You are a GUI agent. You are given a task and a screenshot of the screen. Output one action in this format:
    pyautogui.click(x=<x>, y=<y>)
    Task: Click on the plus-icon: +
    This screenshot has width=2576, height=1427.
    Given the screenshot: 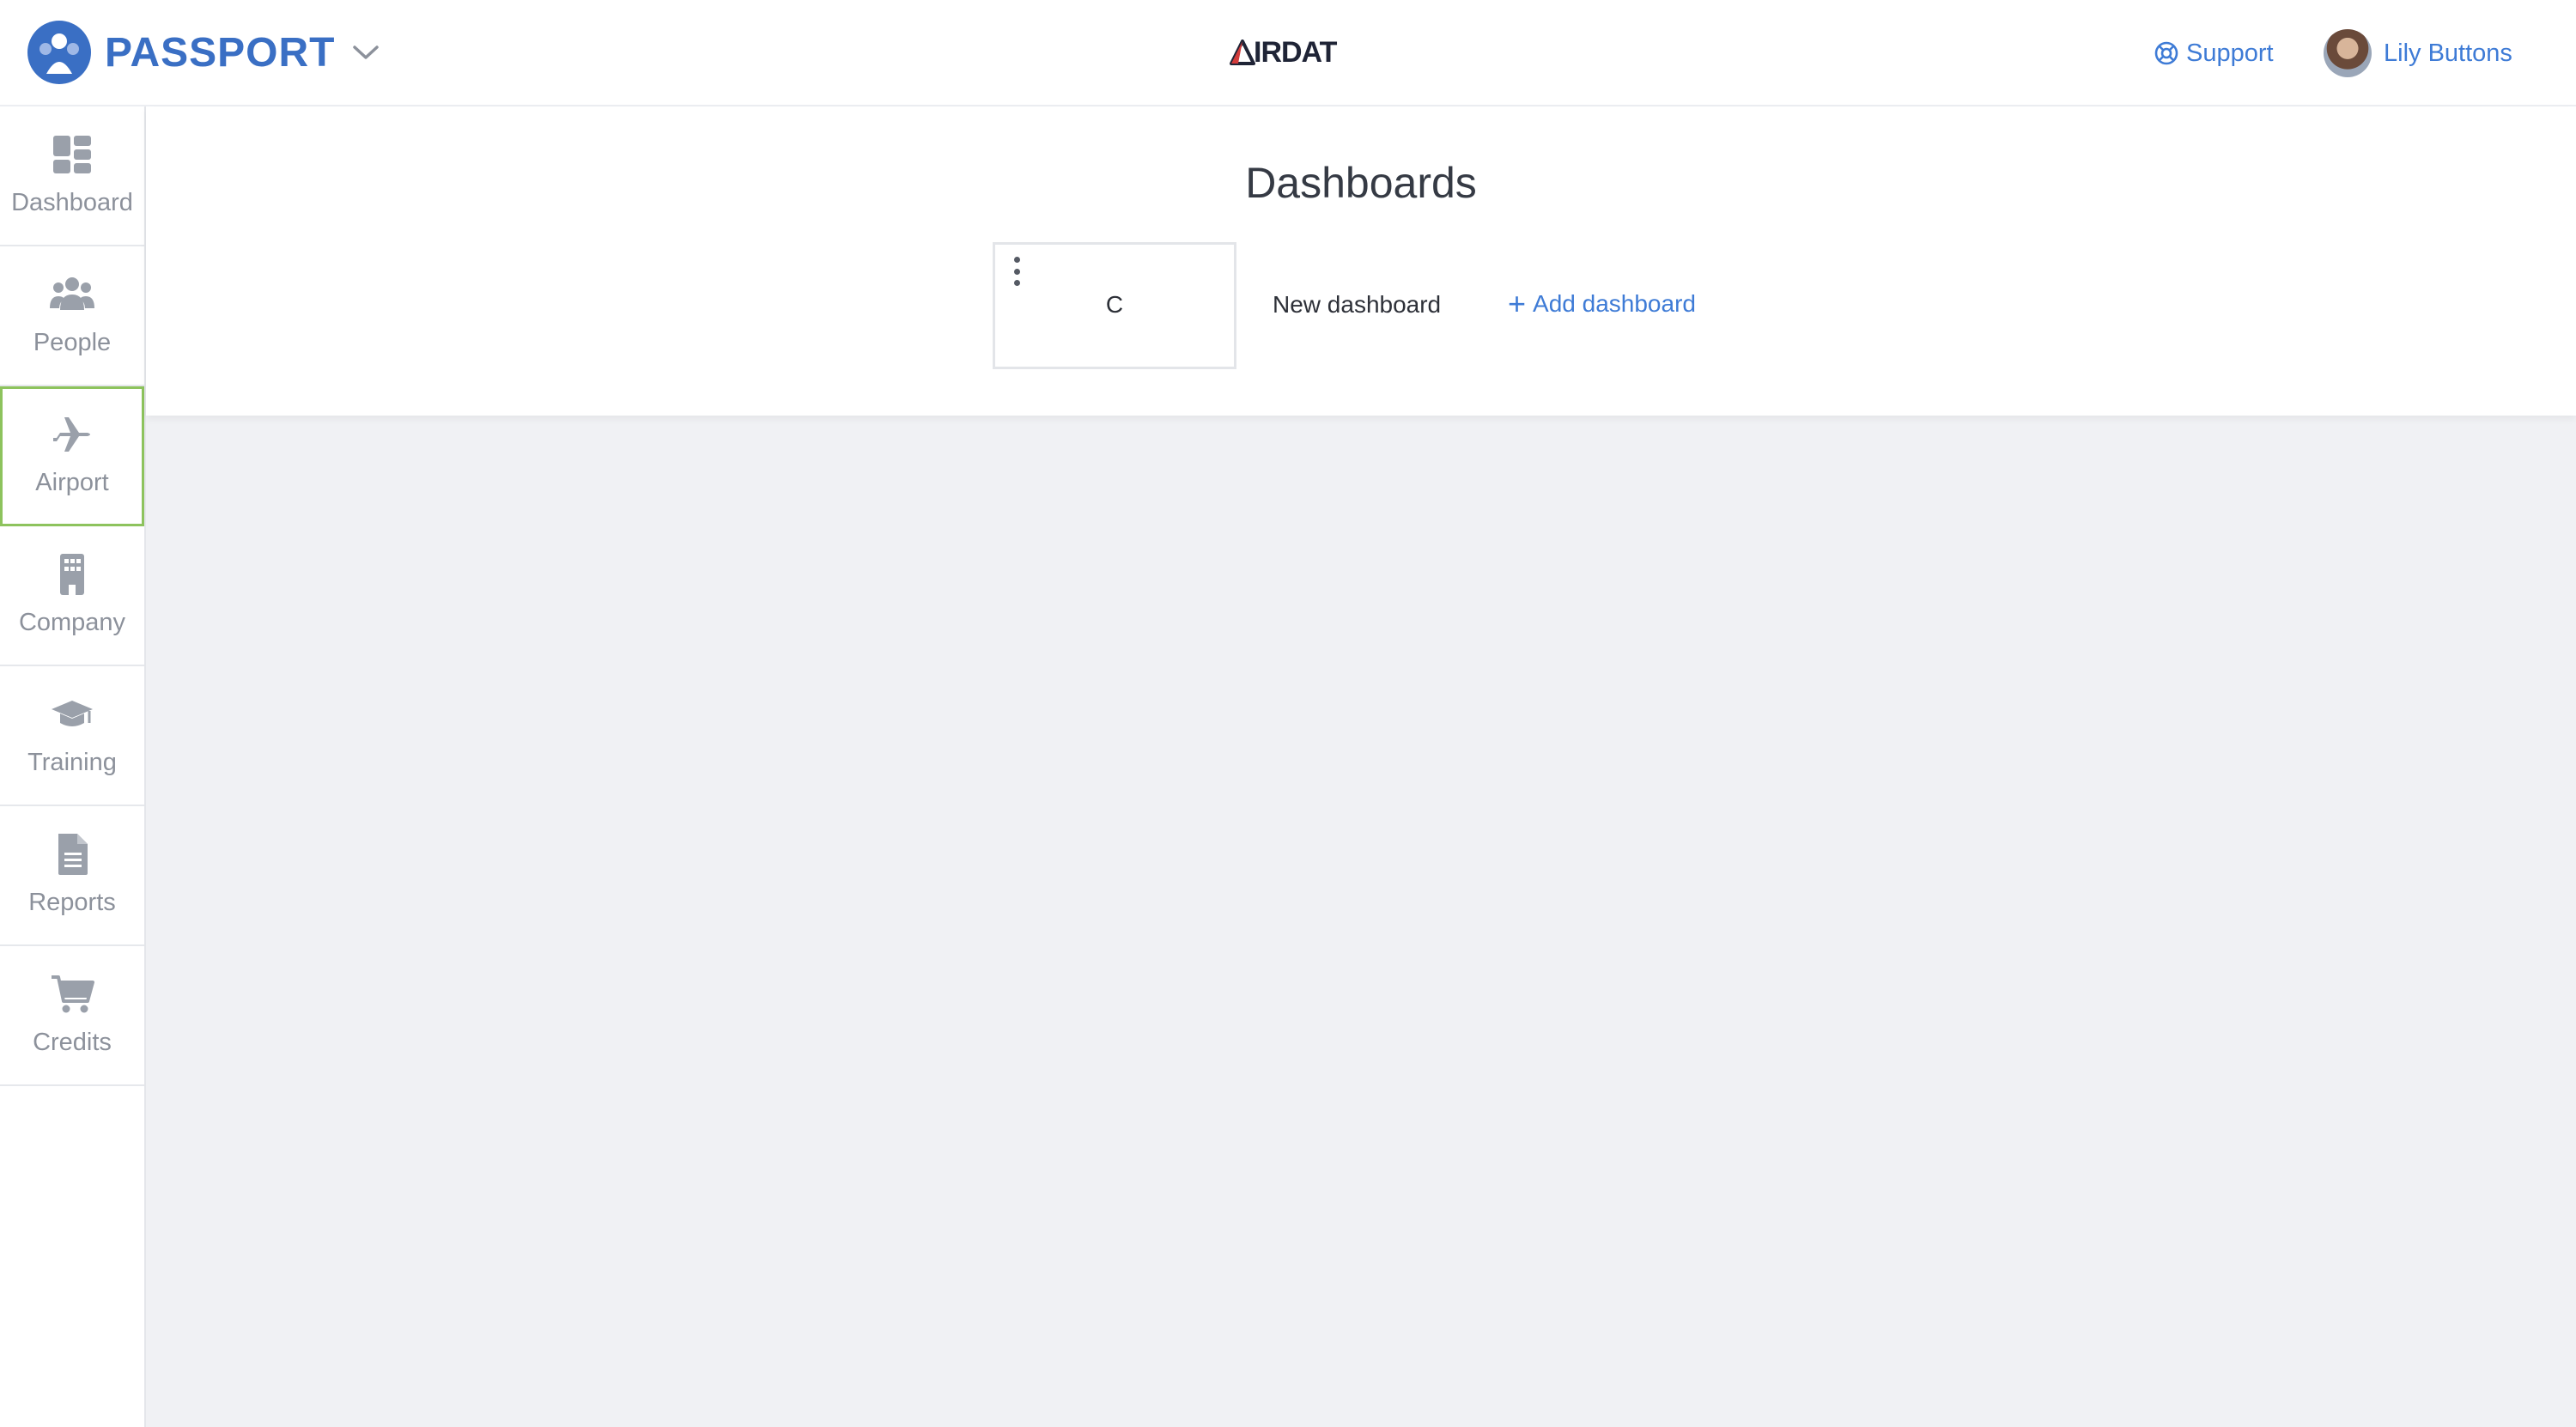 What is the action you would take?
    pyautogui.click(x=1517, y=303)
    